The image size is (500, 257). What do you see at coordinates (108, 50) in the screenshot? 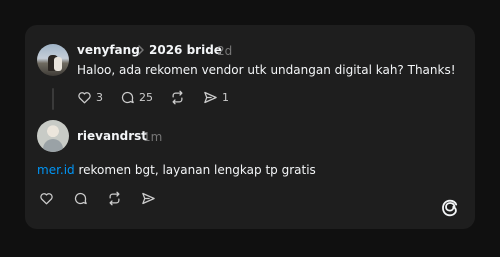
I see `post-username: venyfang` at bounding box center [108, 50].